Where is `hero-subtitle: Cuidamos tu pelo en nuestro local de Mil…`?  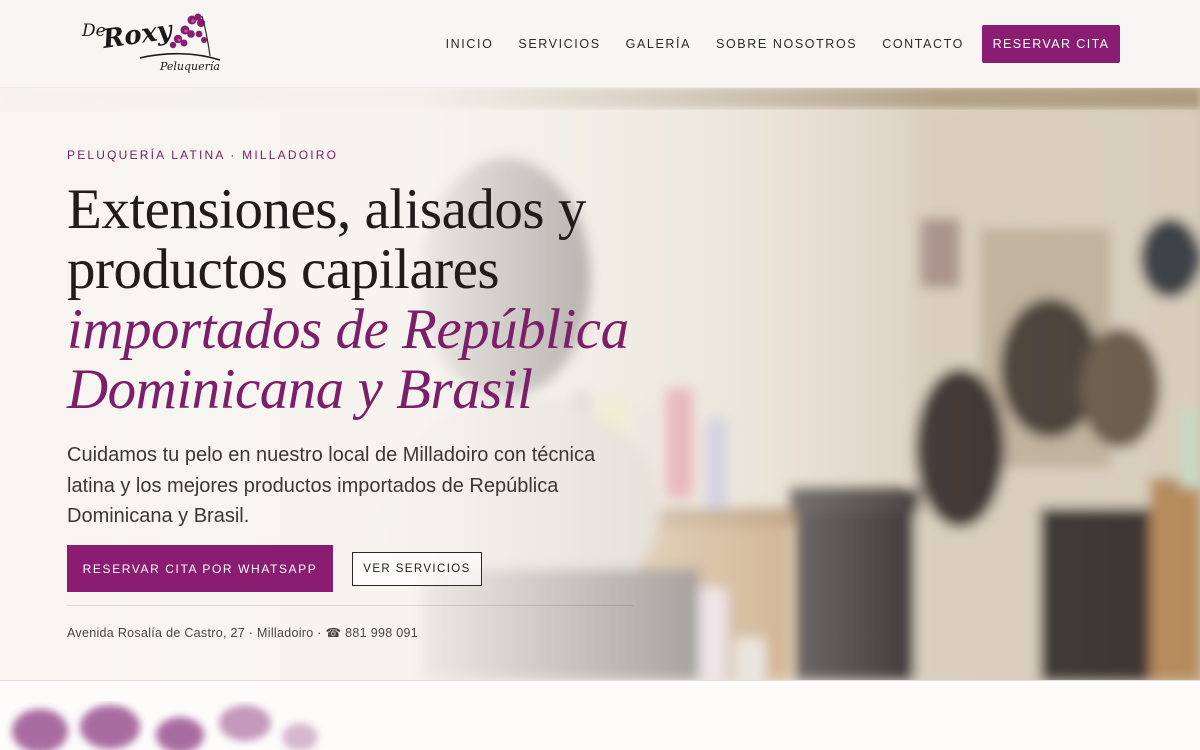 hero-subtitle: Cuidamos tu pelo en nuestro local de Mil… is located at coordinates (331, 485).